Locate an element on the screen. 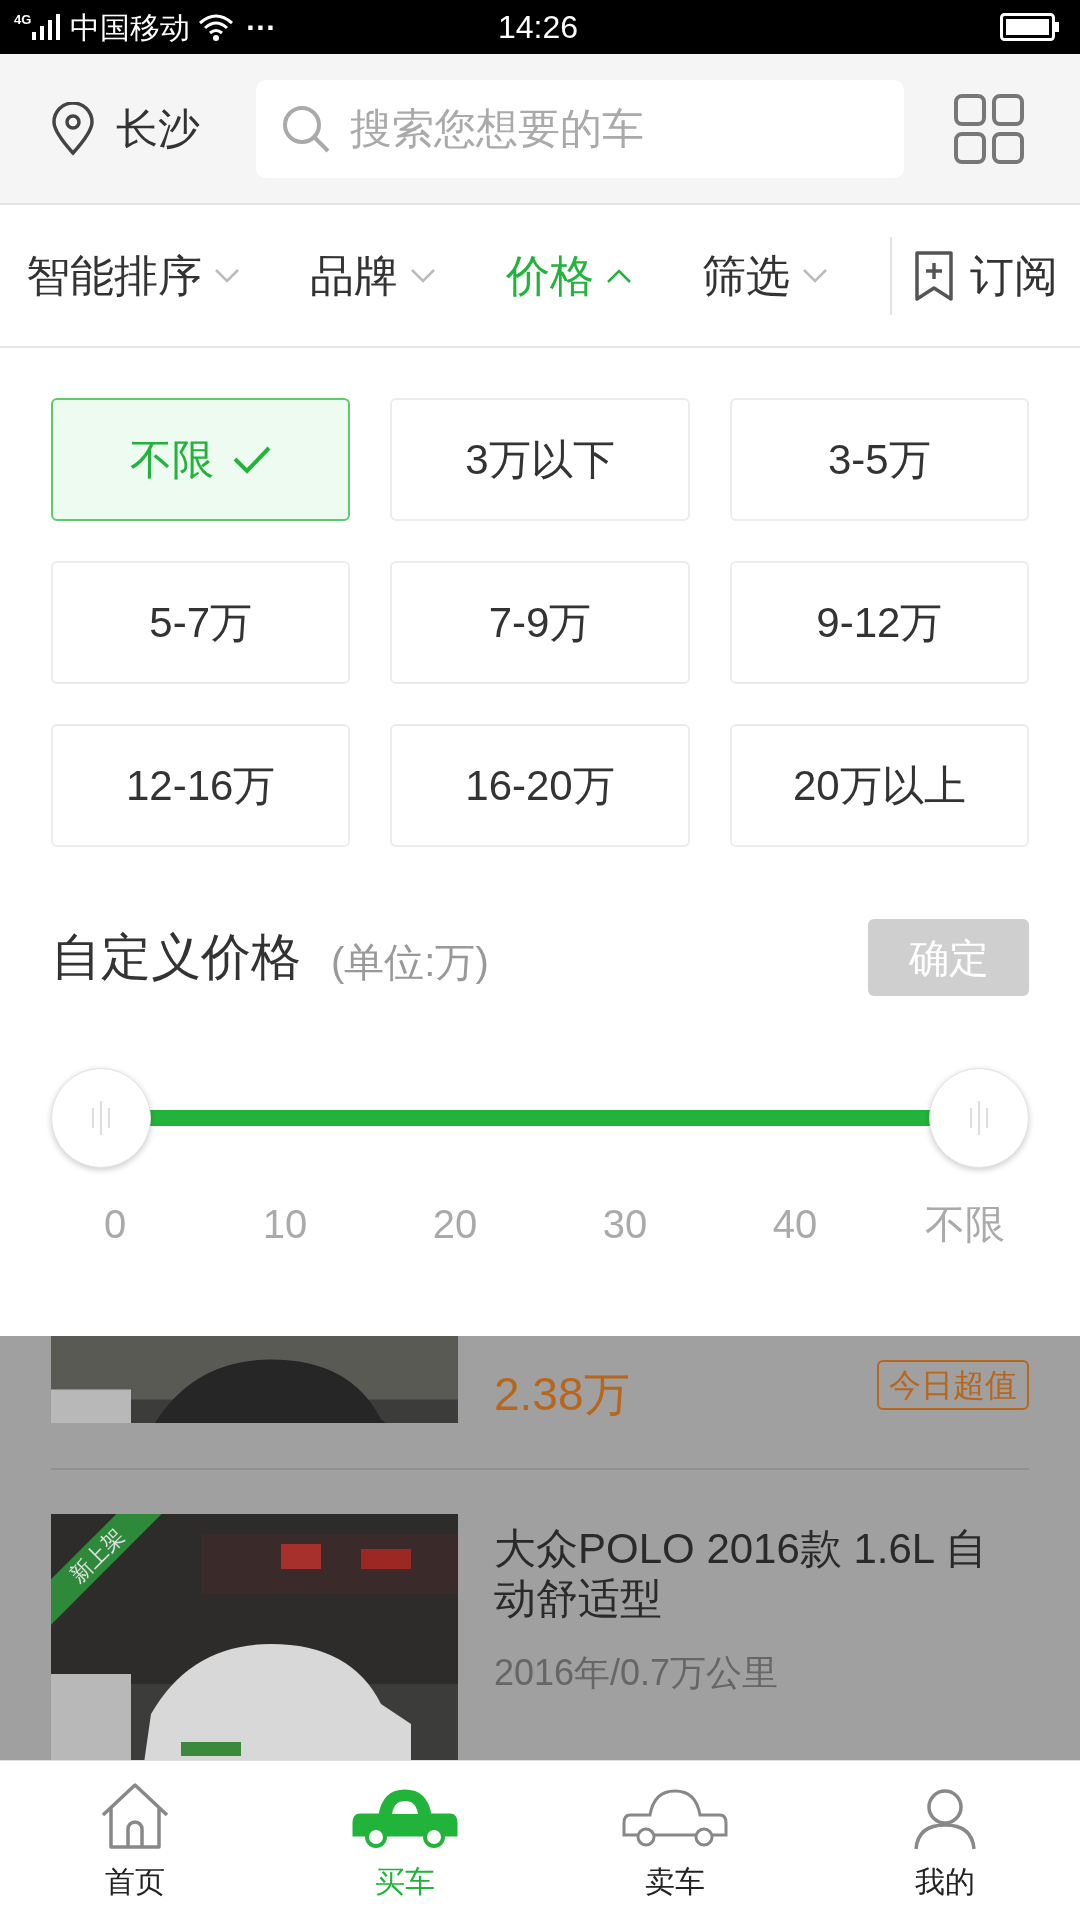 This screenshot has height=1920, width=1080. nav-tab: 首页 is located at coordinates (135, 1840).